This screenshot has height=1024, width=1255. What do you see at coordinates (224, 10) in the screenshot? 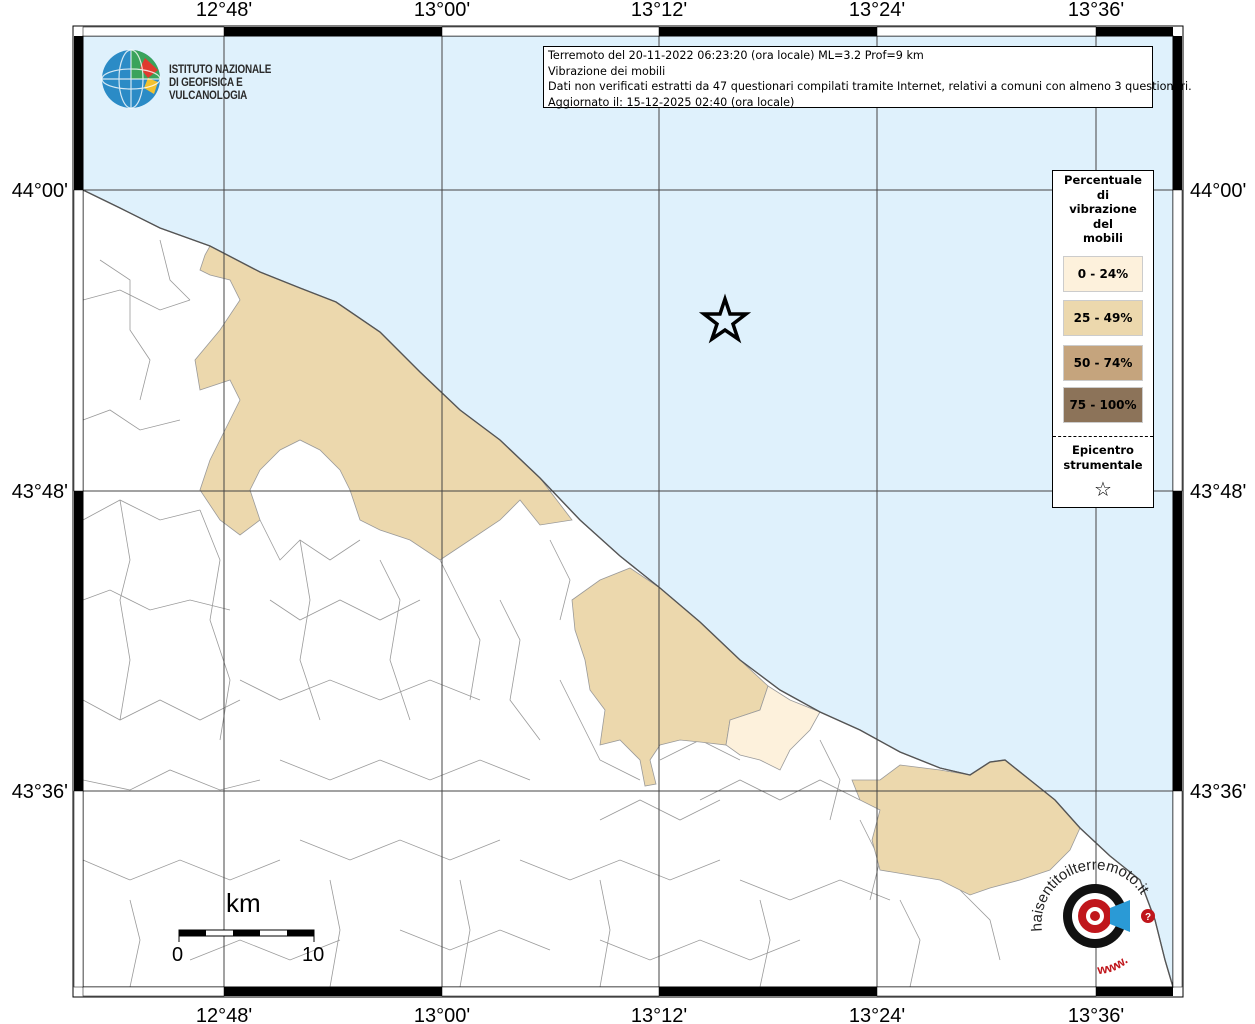
I see `top-label-1: 12°48'` at bounding box center [224, 10].